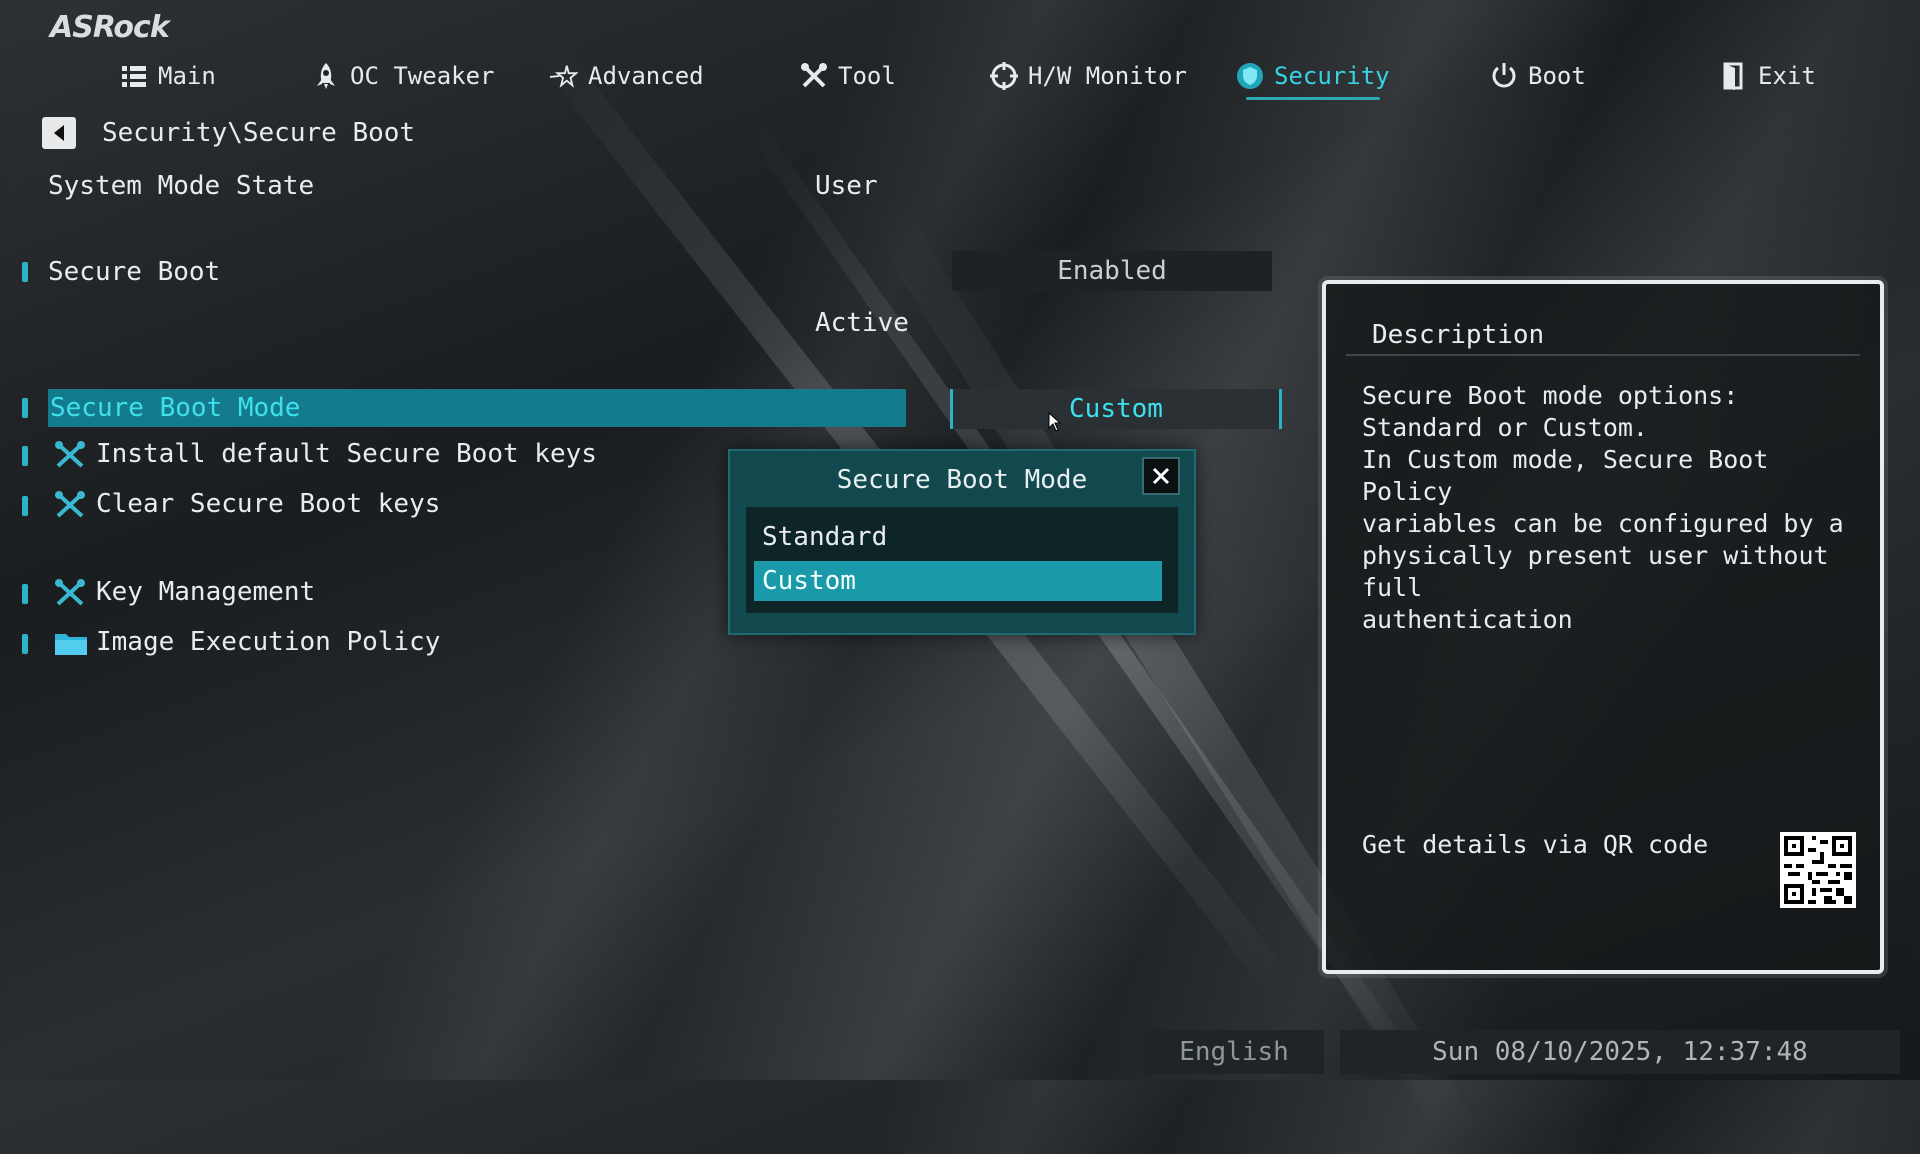 This screenshot has height=1154, width=1920. Describe the element at coordinates (71, 646) in the screenshot. I see `folder-icon` at that location.